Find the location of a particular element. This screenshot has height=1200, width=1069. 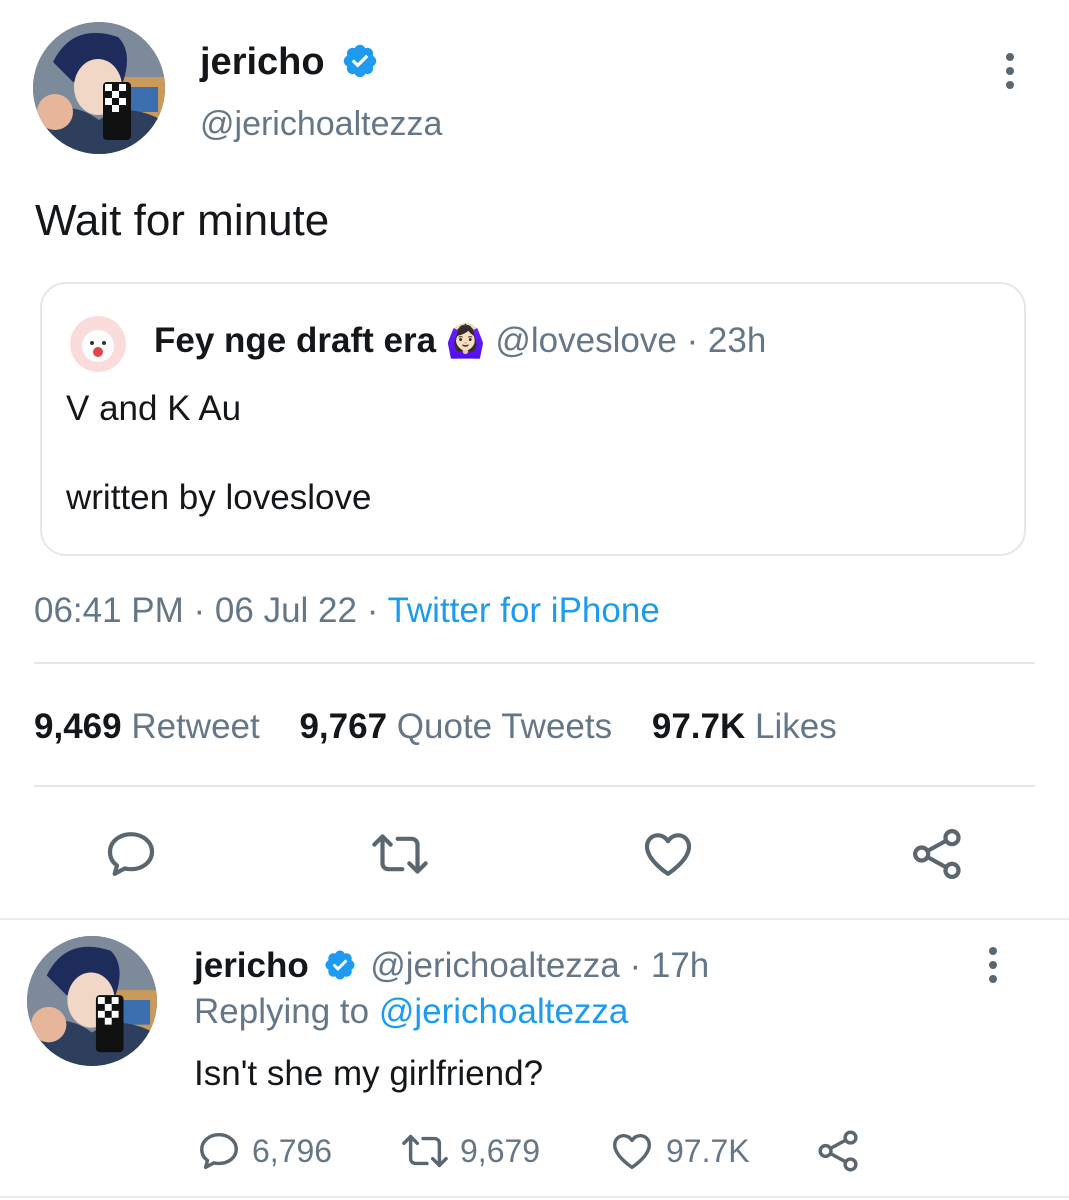

share-button is located at coordinates (938, 854).